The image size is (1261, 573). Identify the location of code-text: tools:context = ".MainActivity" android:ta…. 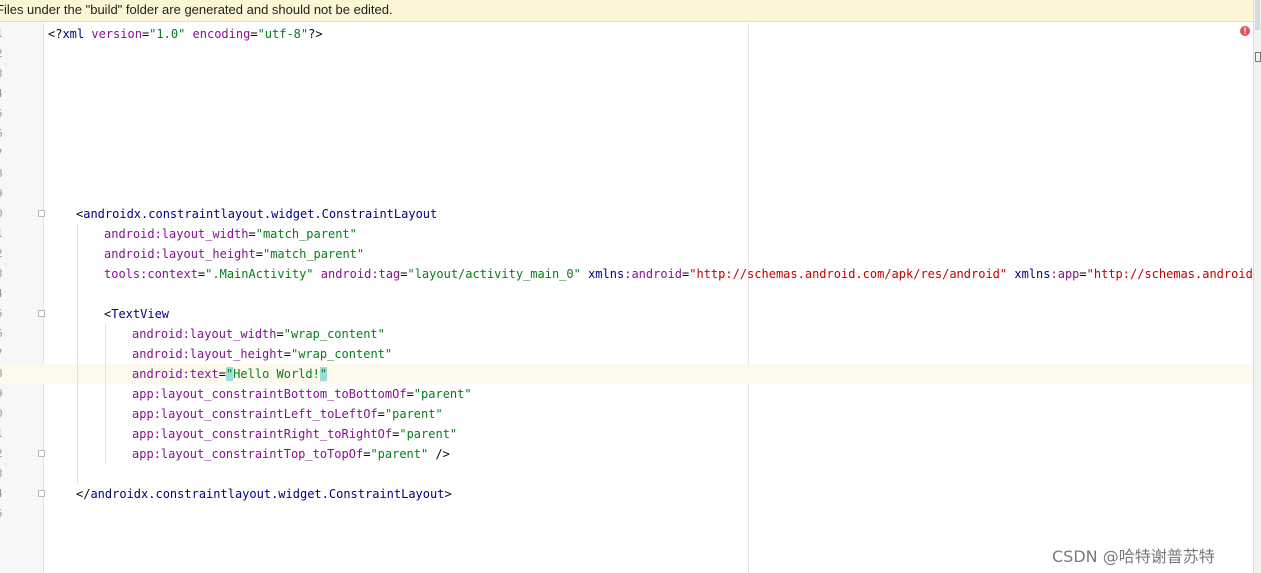
(682, 274).